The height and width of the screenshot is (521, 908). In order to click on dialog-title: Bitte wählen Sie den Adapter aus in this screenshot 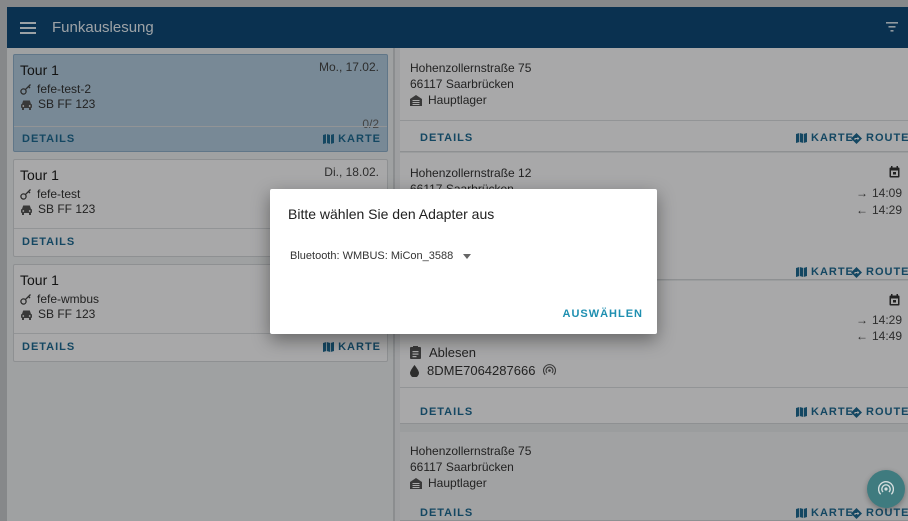, I will do `click(391, 214)`.